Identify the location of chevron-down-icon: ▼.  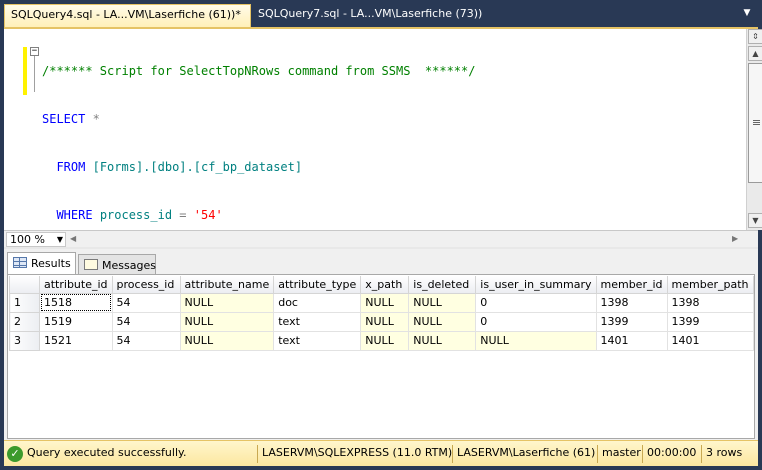
(59, 239).